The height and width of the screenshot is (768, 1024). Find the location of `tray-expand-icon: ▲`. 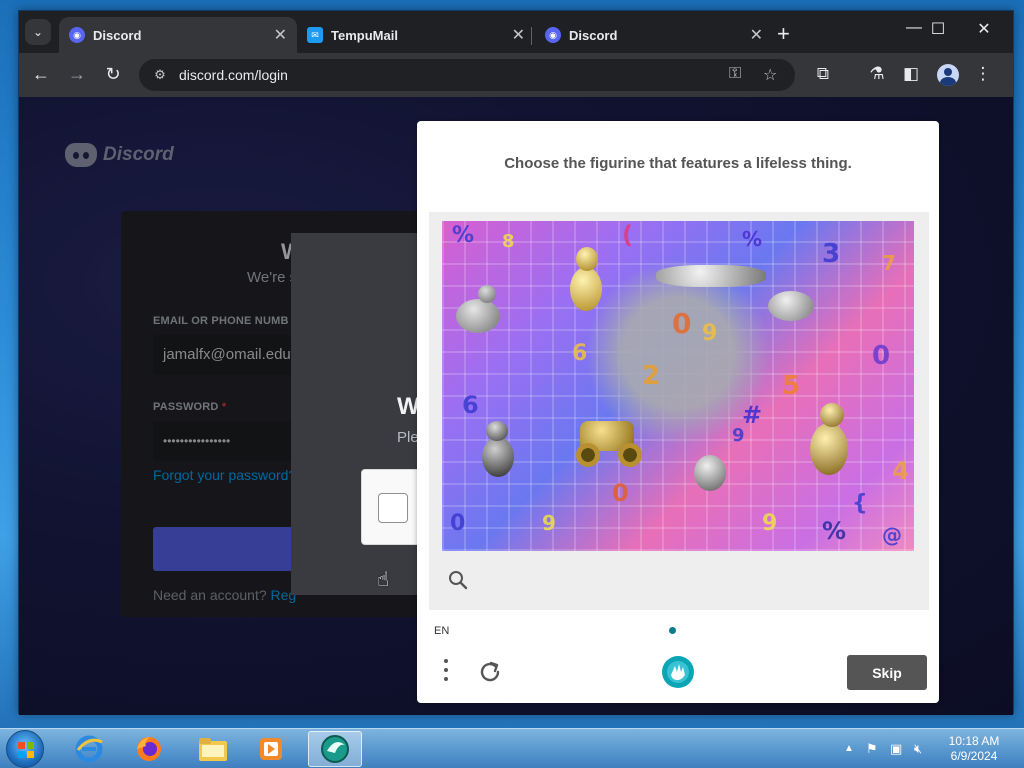

tray-expand-icon: ▲ is located at coordinates (849, 748).